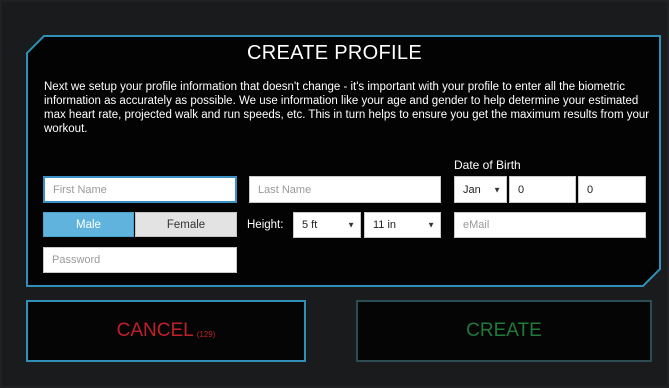 Image resolution: width=669 pixels, height=388 pixels. Describe the element at coordinates (487, 165) in the screenshot. I see `dob-label: Date of Birth` at that location.